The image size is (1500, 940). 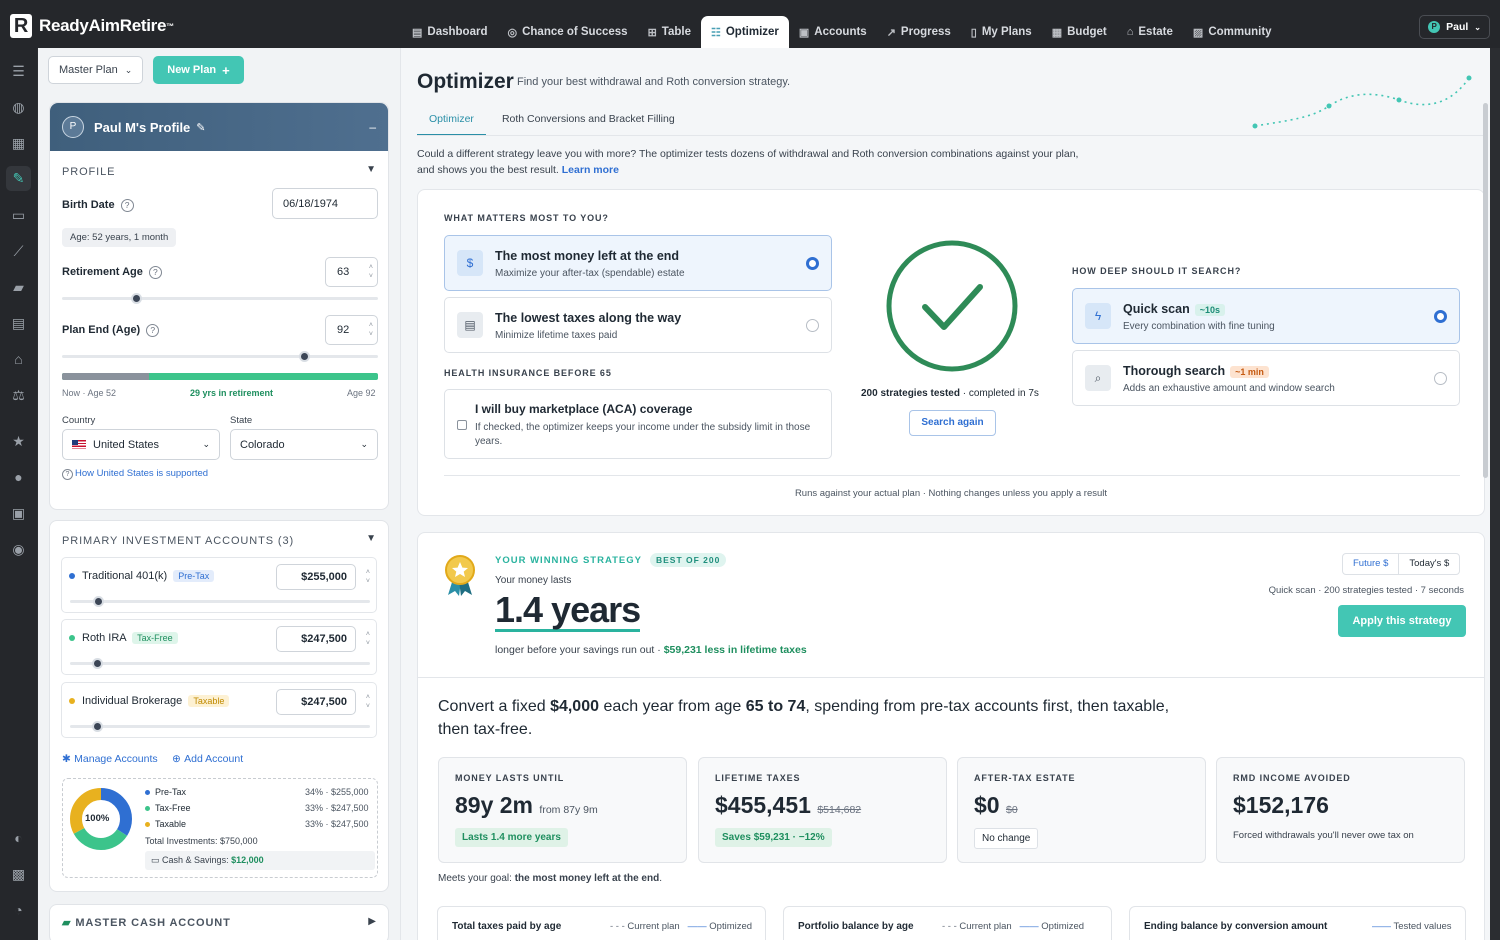 What do you see at coordinates (207, 758) in the screenshot?
I see `add-account-link: ⊕ Add Account` at bounding box center [207, 758].